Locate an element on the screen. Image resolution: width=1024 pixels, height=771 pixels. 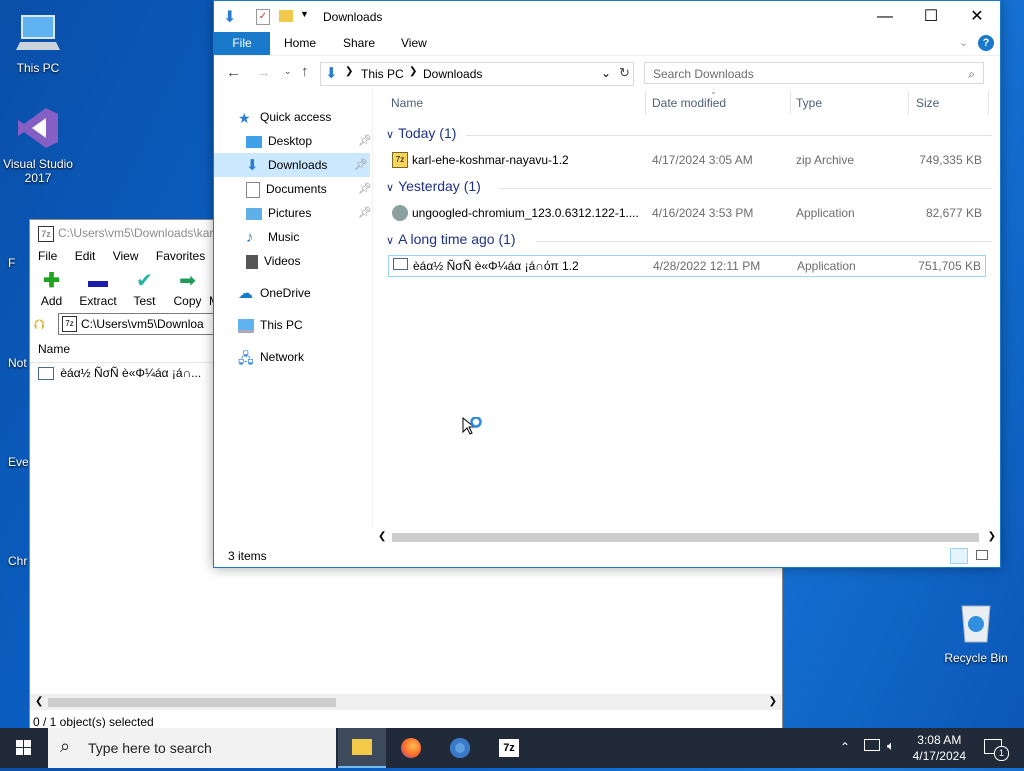
column-header-size: Size is located at coordinates (927, 103).